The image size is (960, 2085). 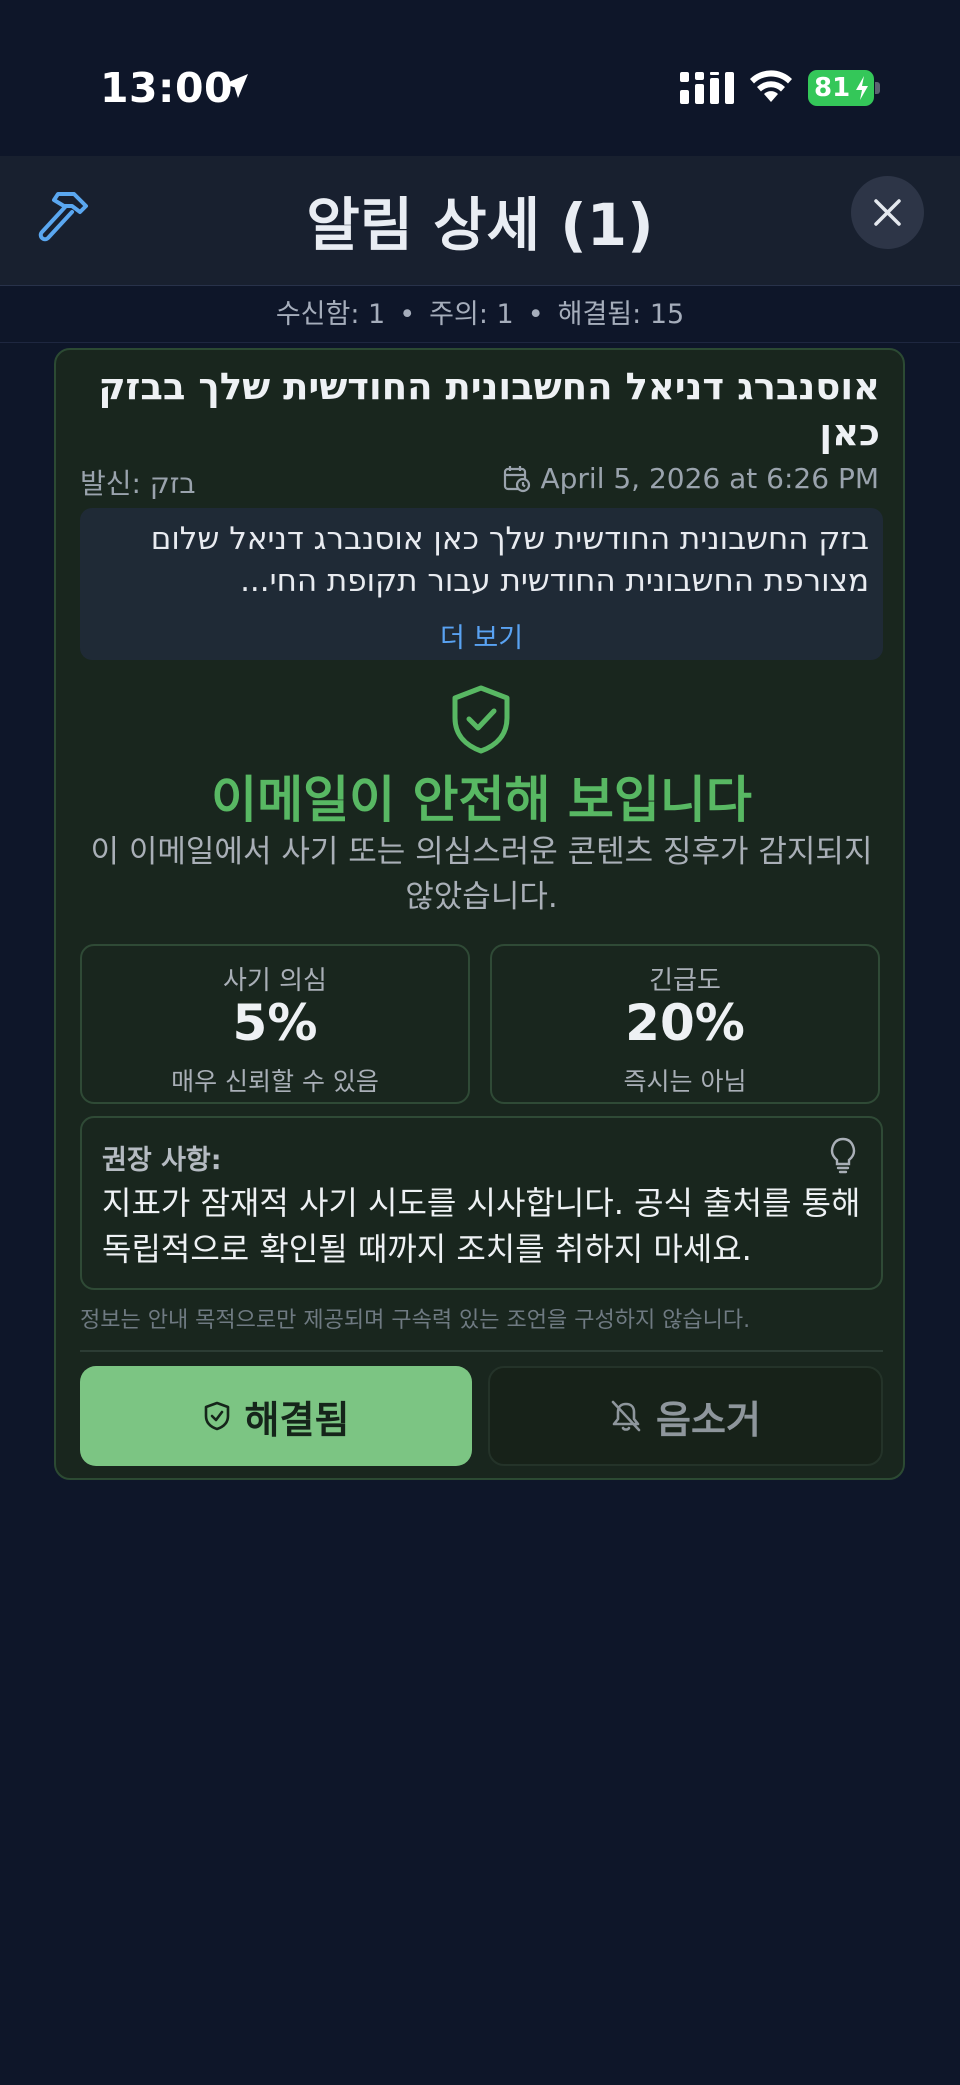 What do you see at coordinates (480, 225) in the screenshot?
I see `page-title: 알림 상세 (1)` at bounding box center [480, 225].